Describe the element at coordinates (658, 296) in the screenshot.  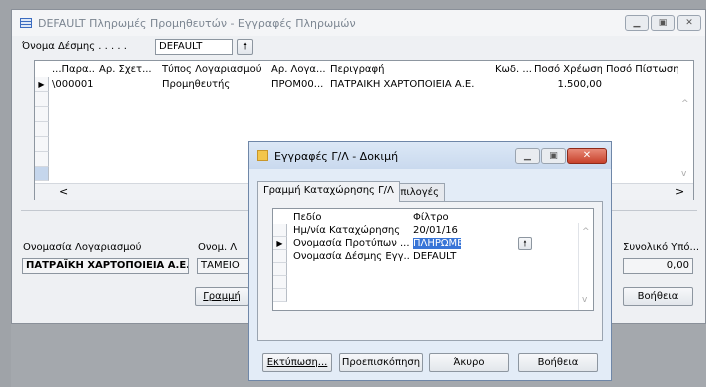
I see `help-button: Βοήθεια` at that location.